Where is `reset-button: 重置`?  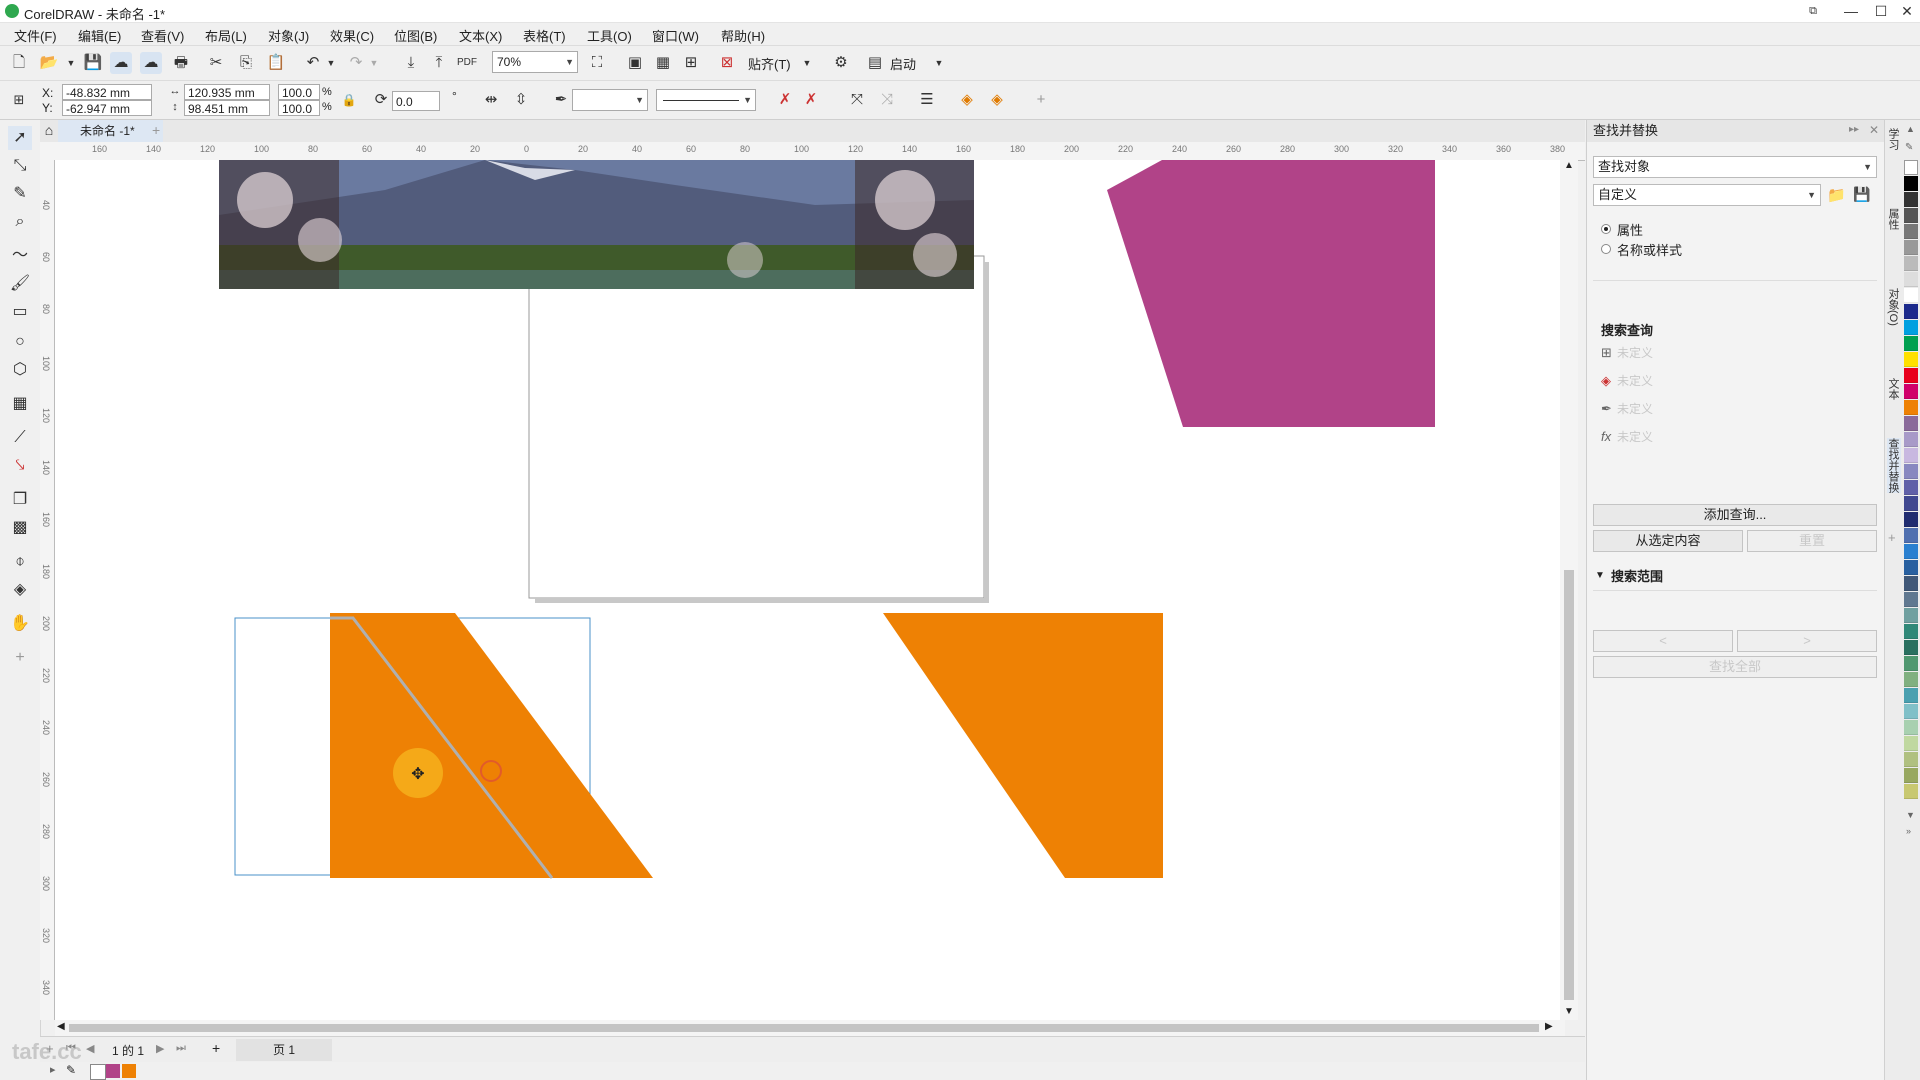 reset-button: 重置 is located at coordinates (1812, 541).